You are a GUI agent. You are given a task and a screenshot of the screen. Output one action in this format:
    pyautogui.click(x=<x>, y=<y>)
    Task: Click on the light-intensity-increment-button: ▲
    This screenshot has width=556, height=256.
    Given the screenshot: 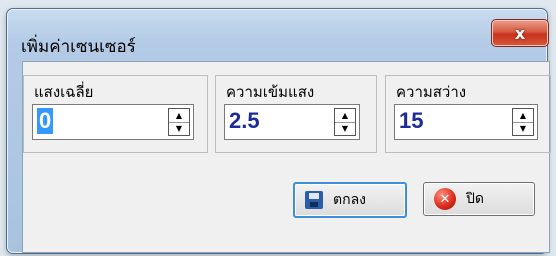 What is the action you would take?
    pyautogui.click(x=345, y=116)
    